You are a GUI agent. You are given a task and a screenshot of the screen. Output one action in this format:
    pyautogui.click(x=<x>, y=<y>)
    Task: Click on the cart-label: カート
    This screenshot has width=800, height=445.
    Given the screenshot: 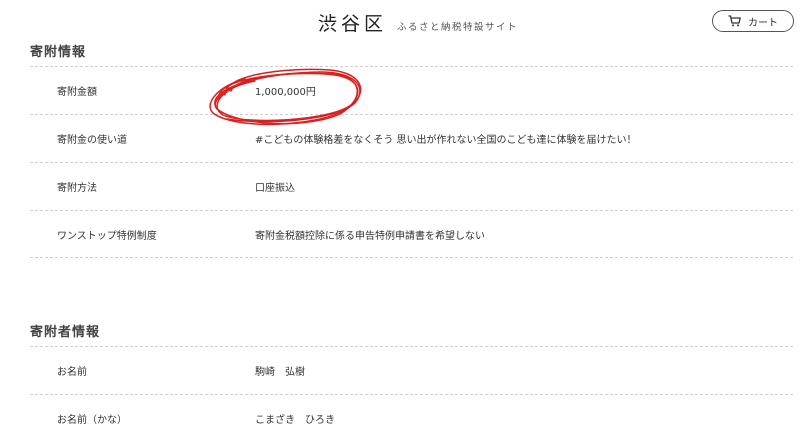 What is the action you would take?
    pyautogui.click(x=763, y=23)
    